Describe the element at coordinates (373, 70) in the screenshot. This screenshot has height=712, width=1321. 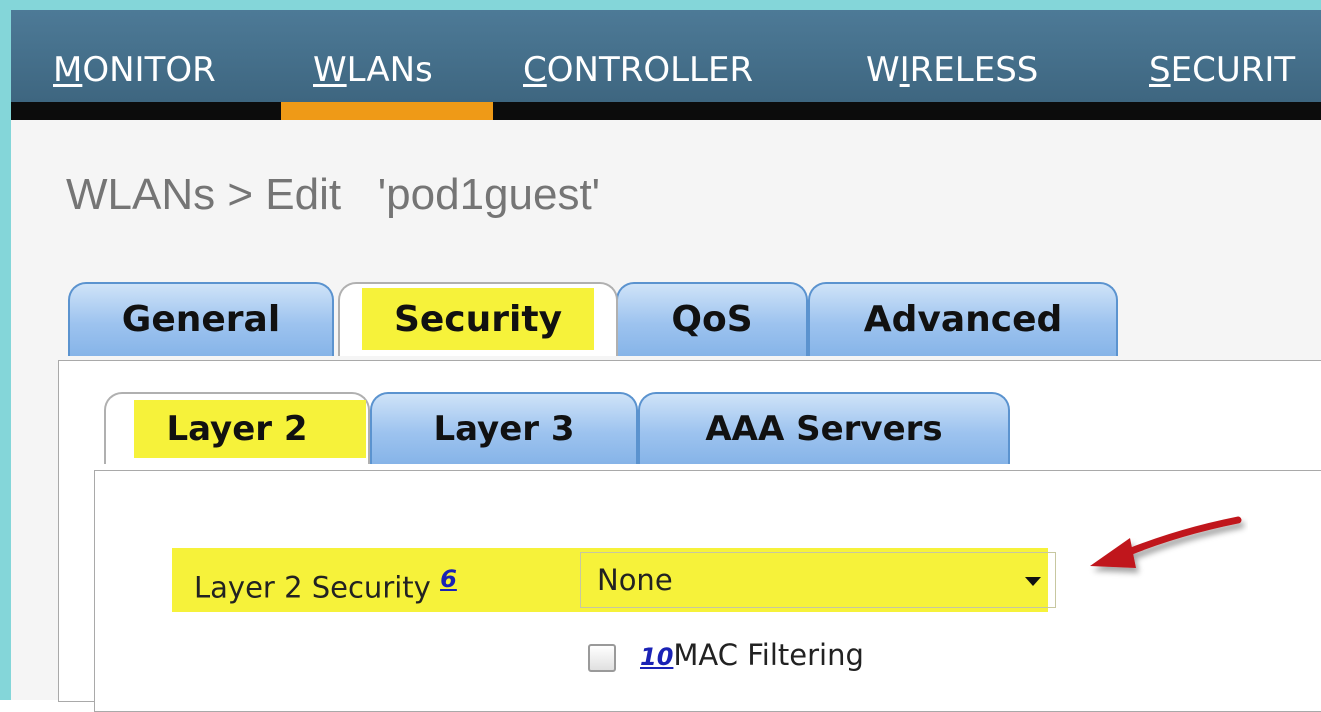
I see `nav-wlans: WLANs` at that location.